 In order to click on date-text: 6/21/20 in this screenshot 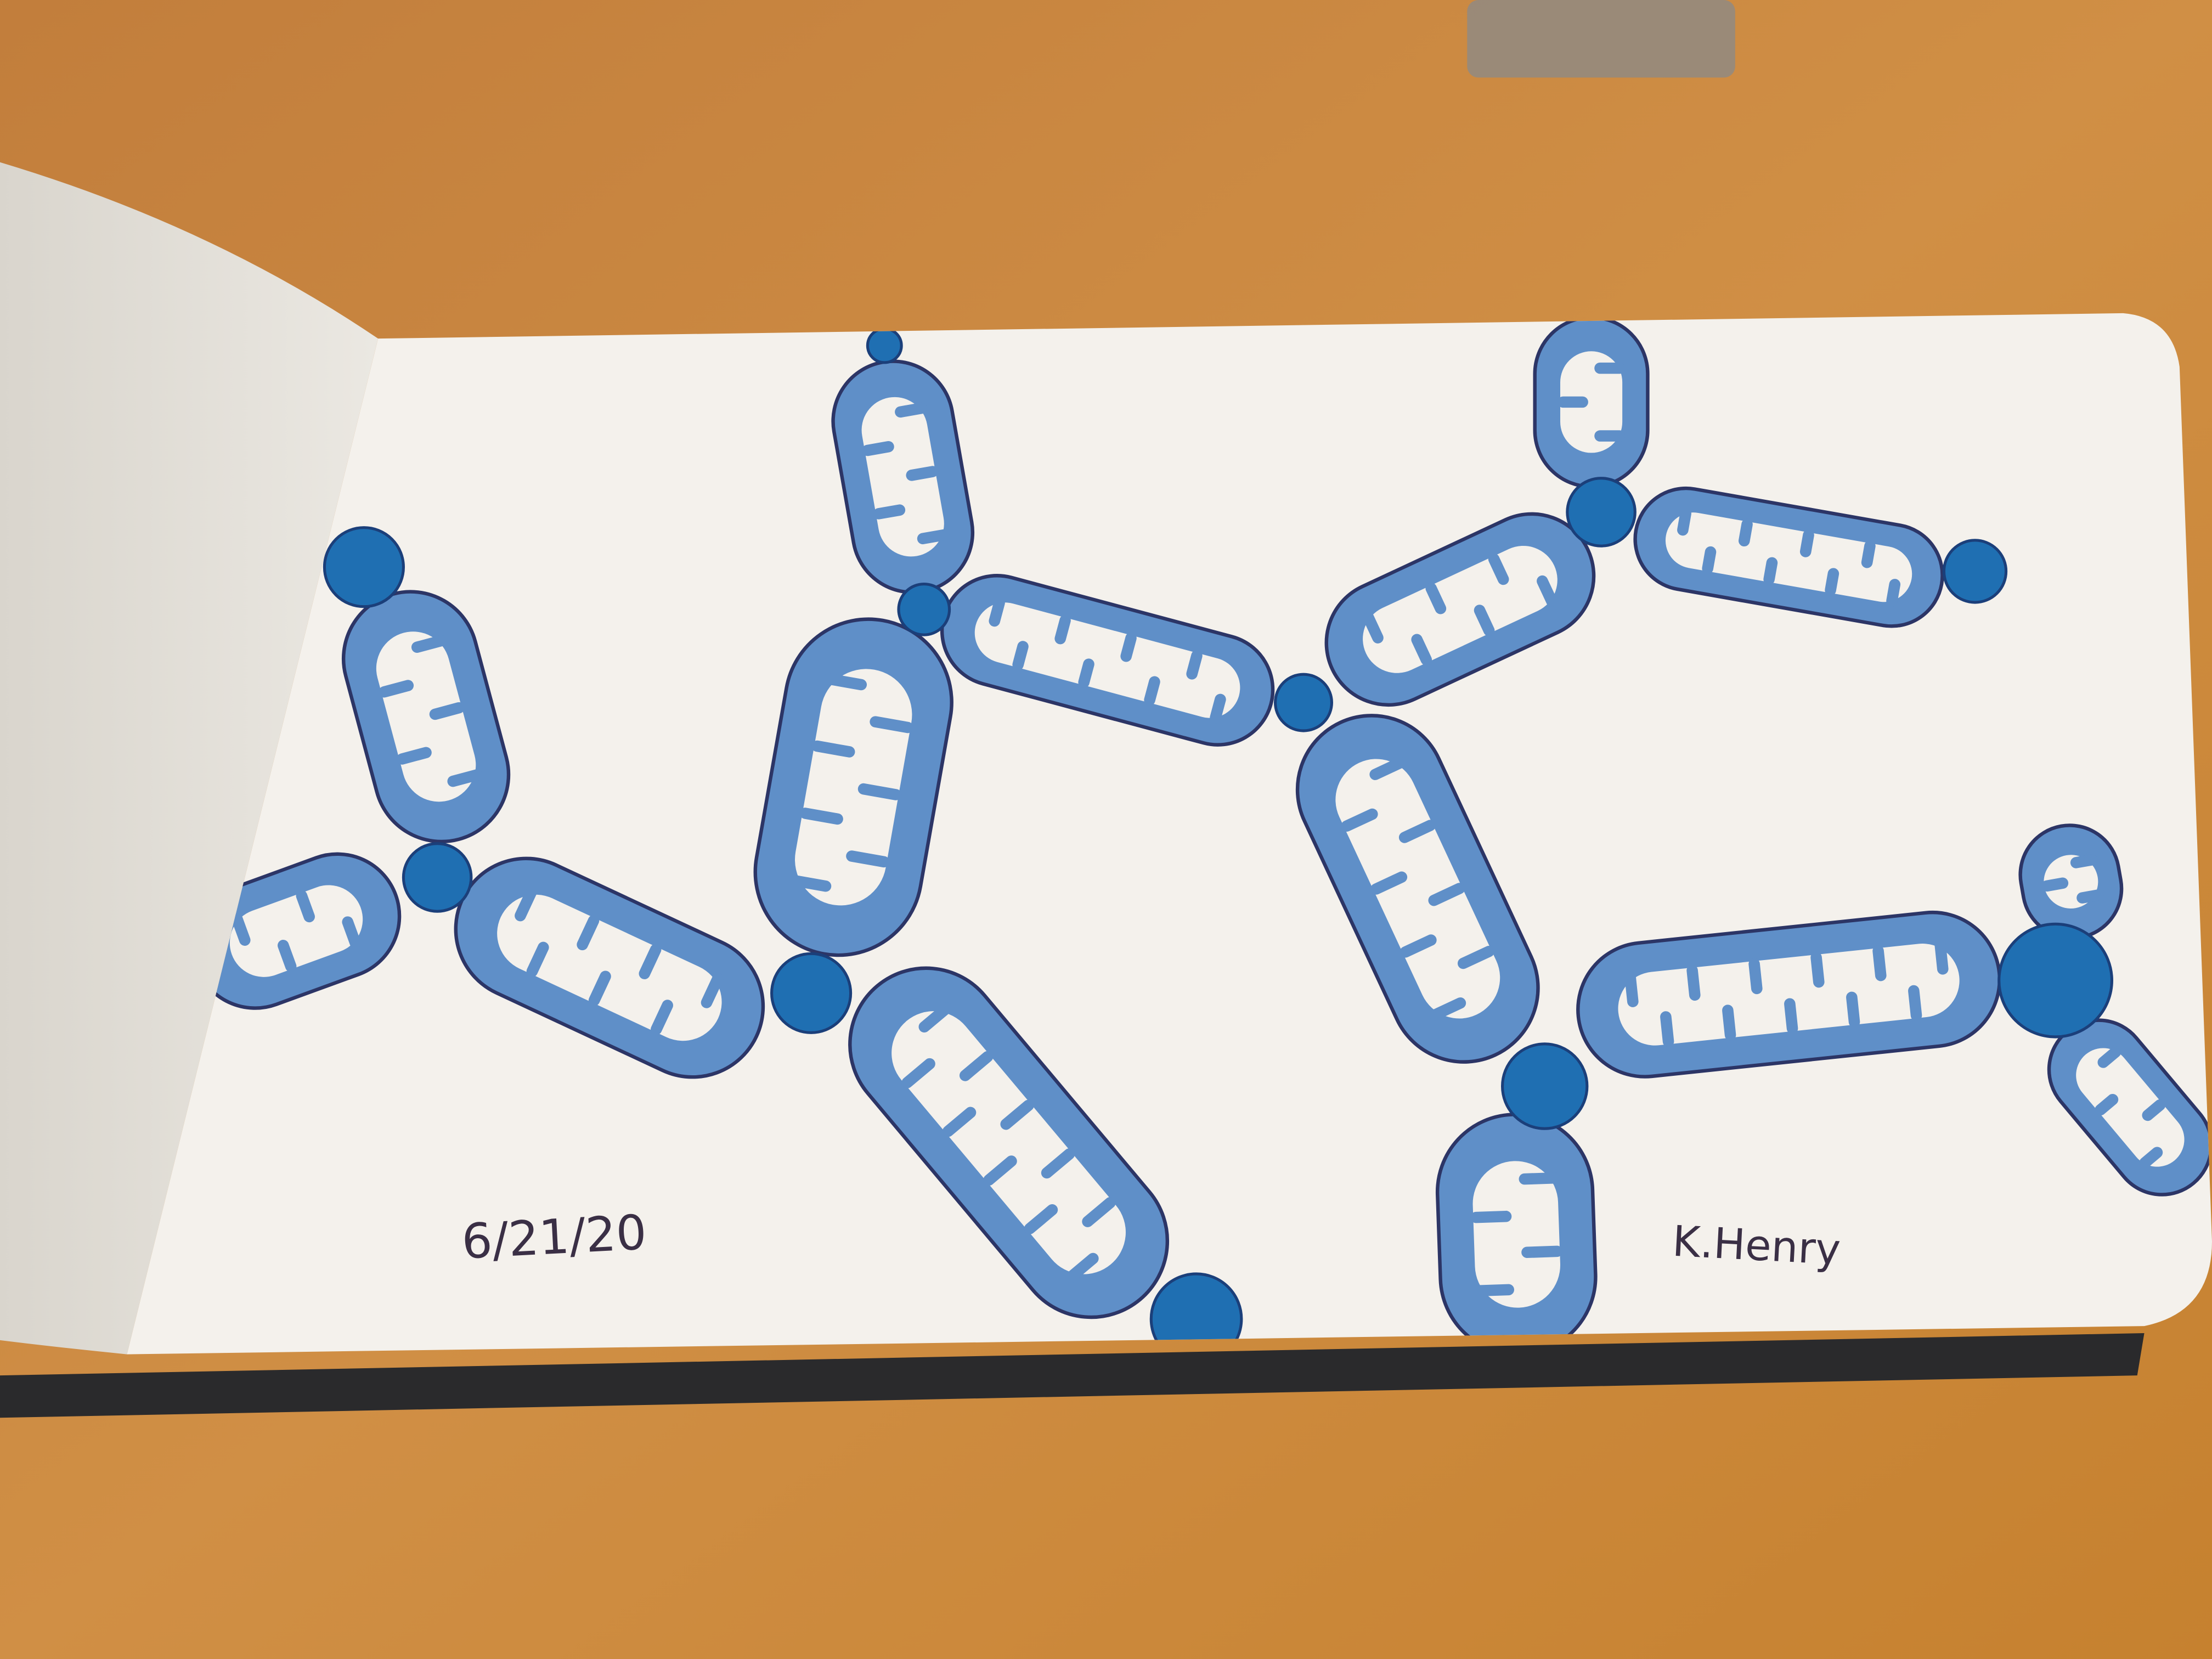, I will do `click(554, 1236)`.